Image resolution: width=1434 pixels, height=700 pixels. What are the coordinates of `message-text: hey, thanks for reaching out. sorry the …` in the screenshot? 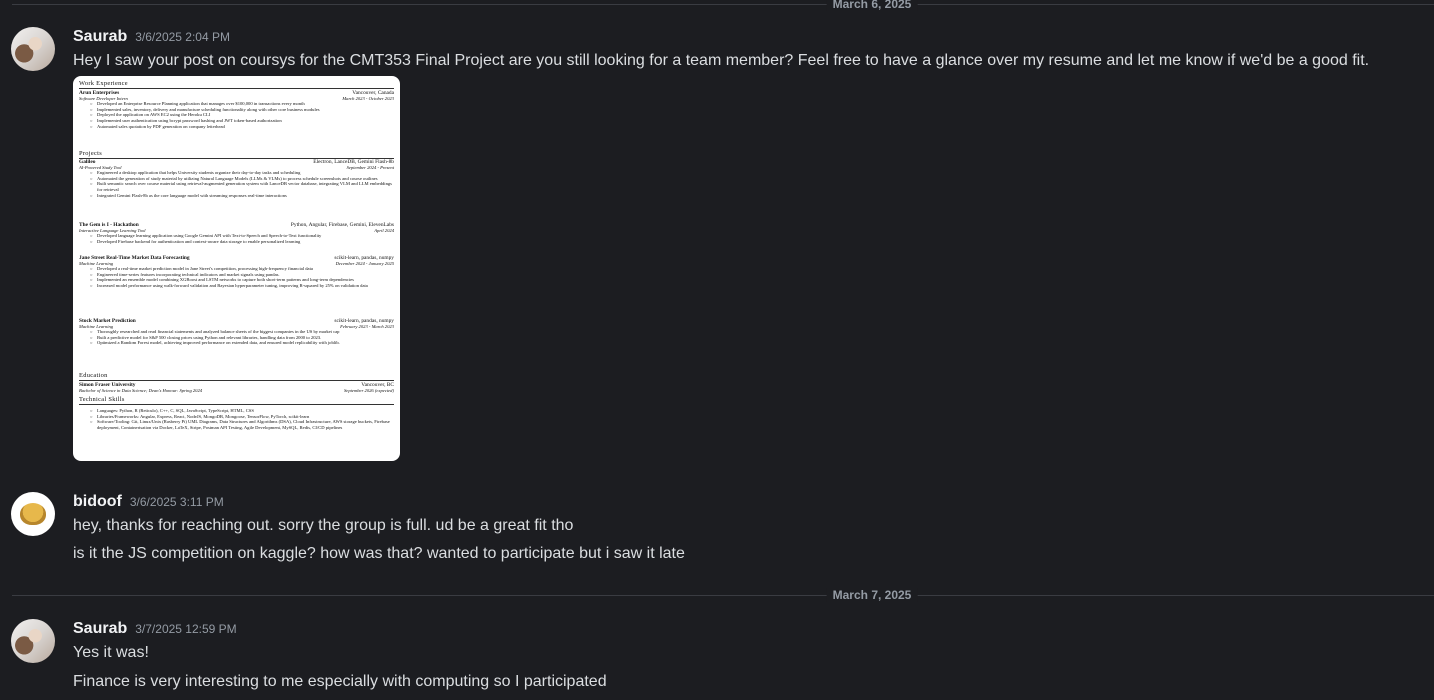 It's located at (323, 525).